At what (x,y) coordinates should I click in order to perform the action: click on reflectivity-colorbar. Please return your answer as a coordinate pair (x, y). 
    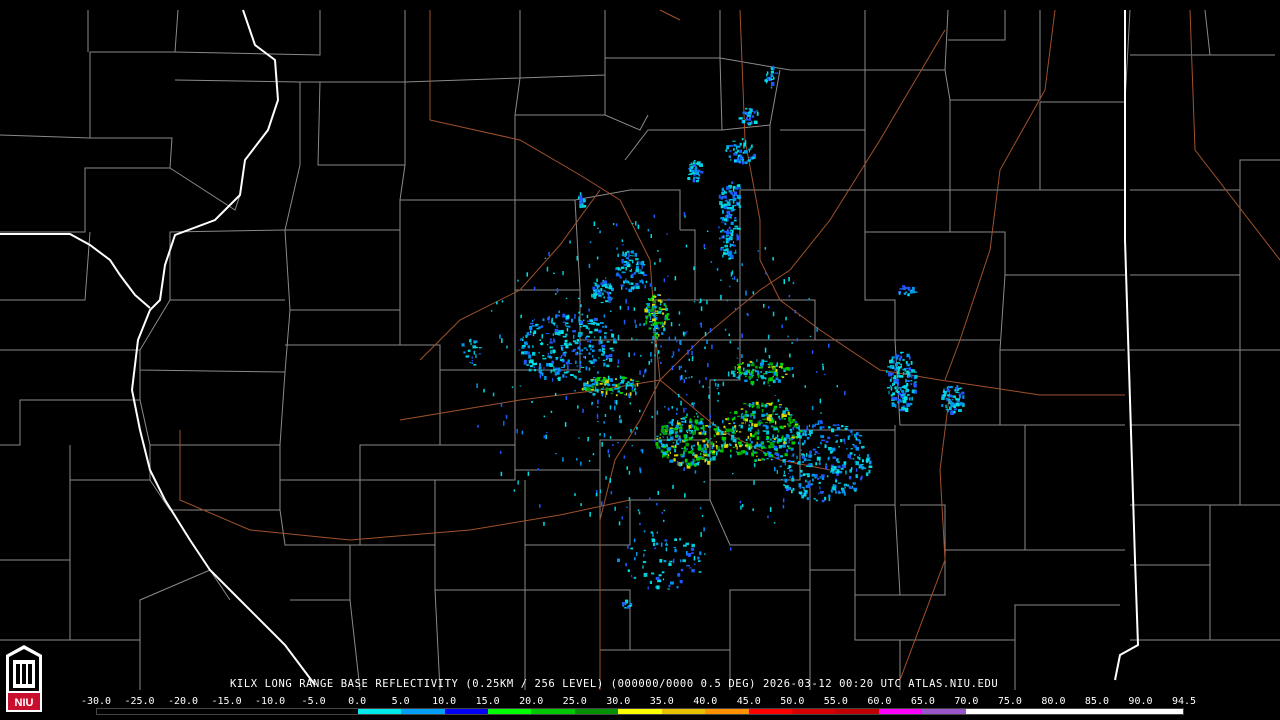
    Looking at the image, I should click on (640, 711).